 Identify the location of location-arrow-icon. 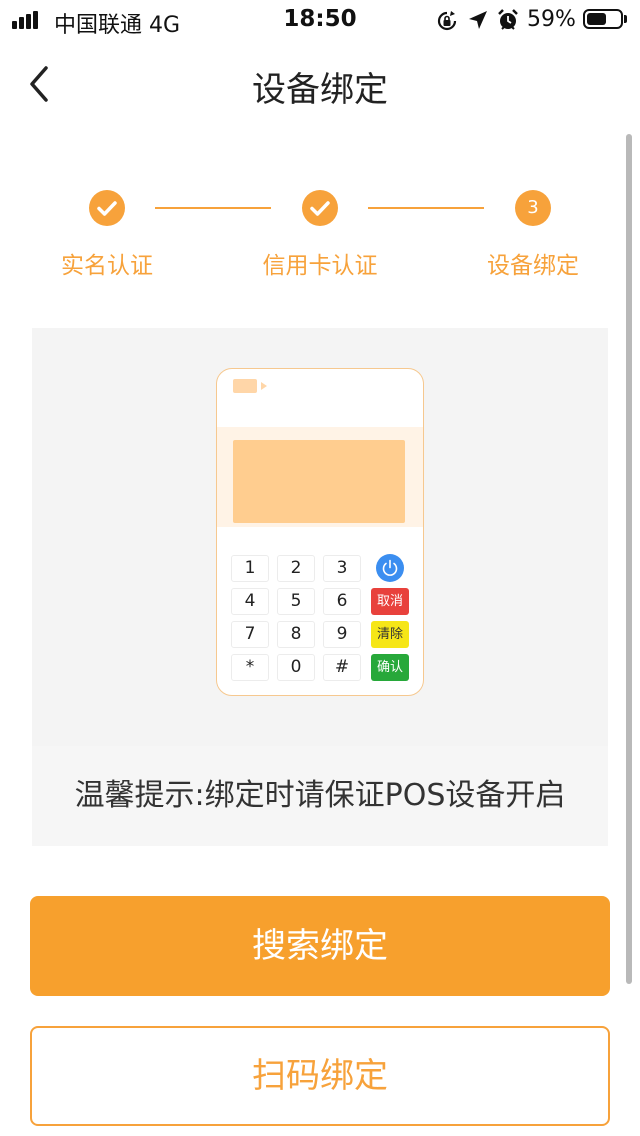
(478, 20).